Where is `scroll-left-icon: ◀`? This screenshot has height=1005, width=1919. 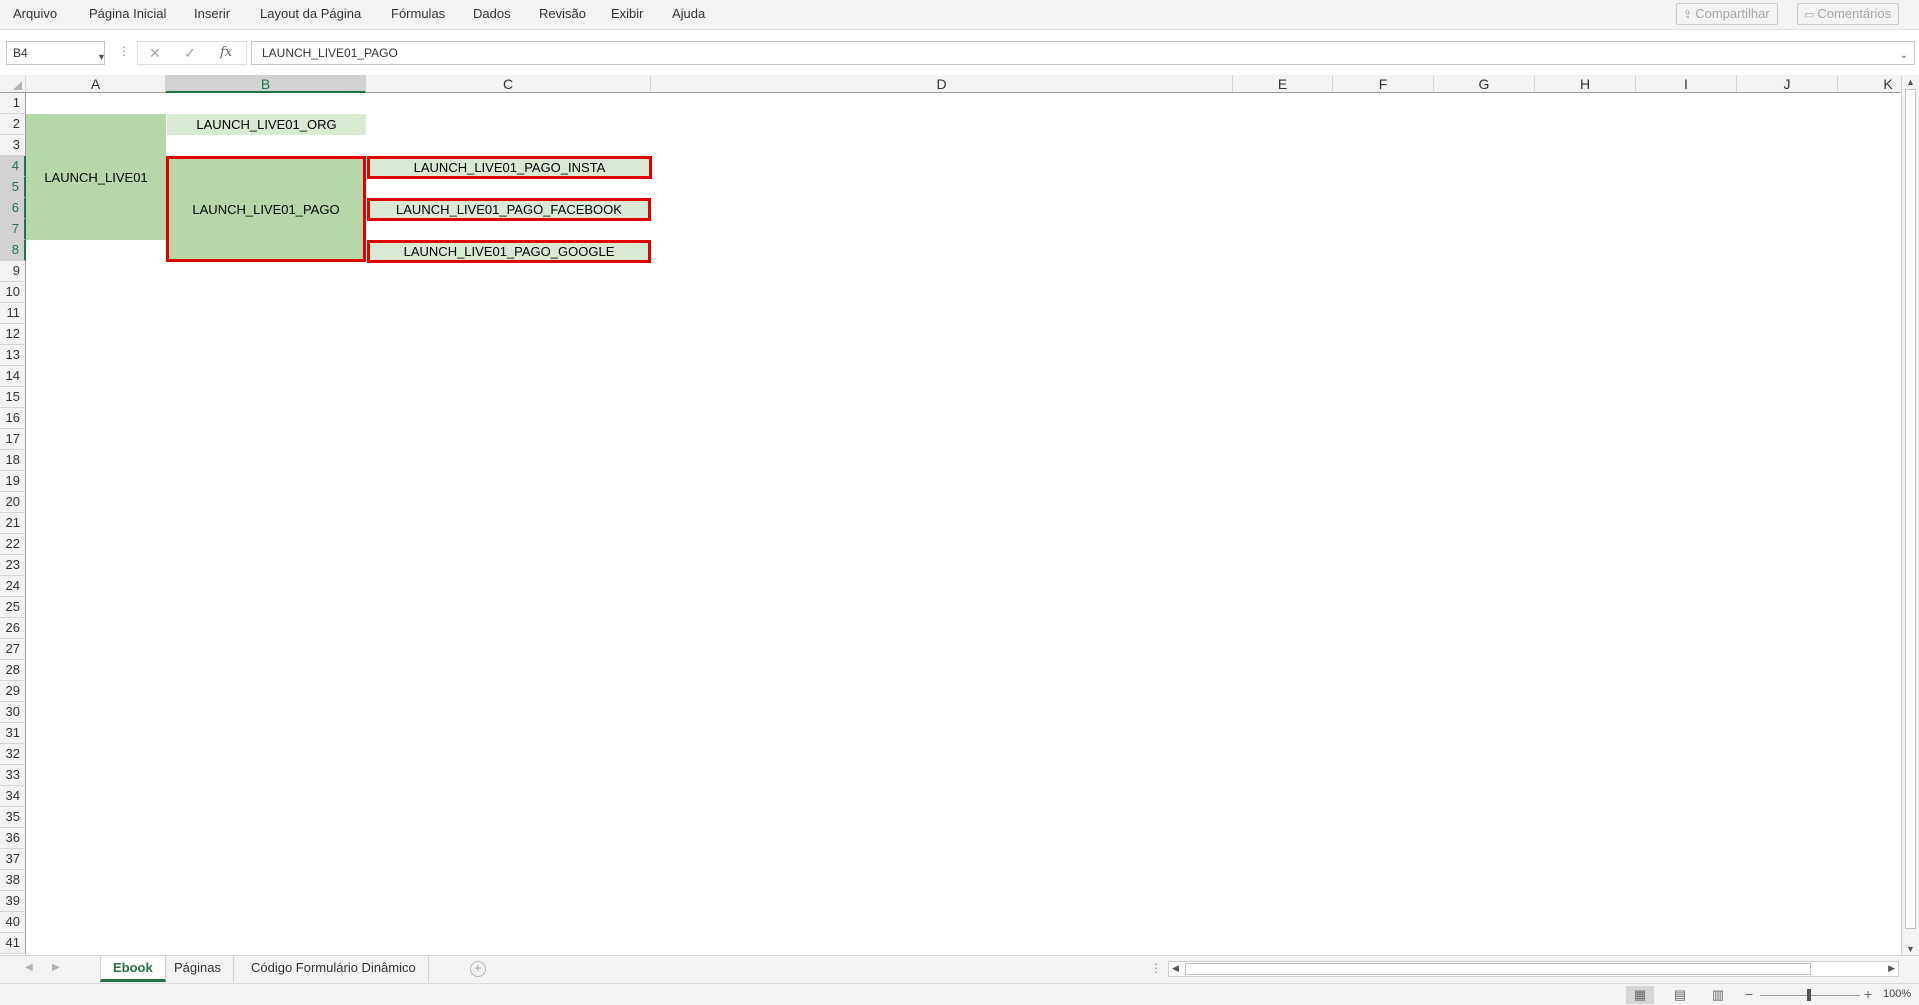
scroll-left-icon: ◀ is located at coordinates (1175, 968).